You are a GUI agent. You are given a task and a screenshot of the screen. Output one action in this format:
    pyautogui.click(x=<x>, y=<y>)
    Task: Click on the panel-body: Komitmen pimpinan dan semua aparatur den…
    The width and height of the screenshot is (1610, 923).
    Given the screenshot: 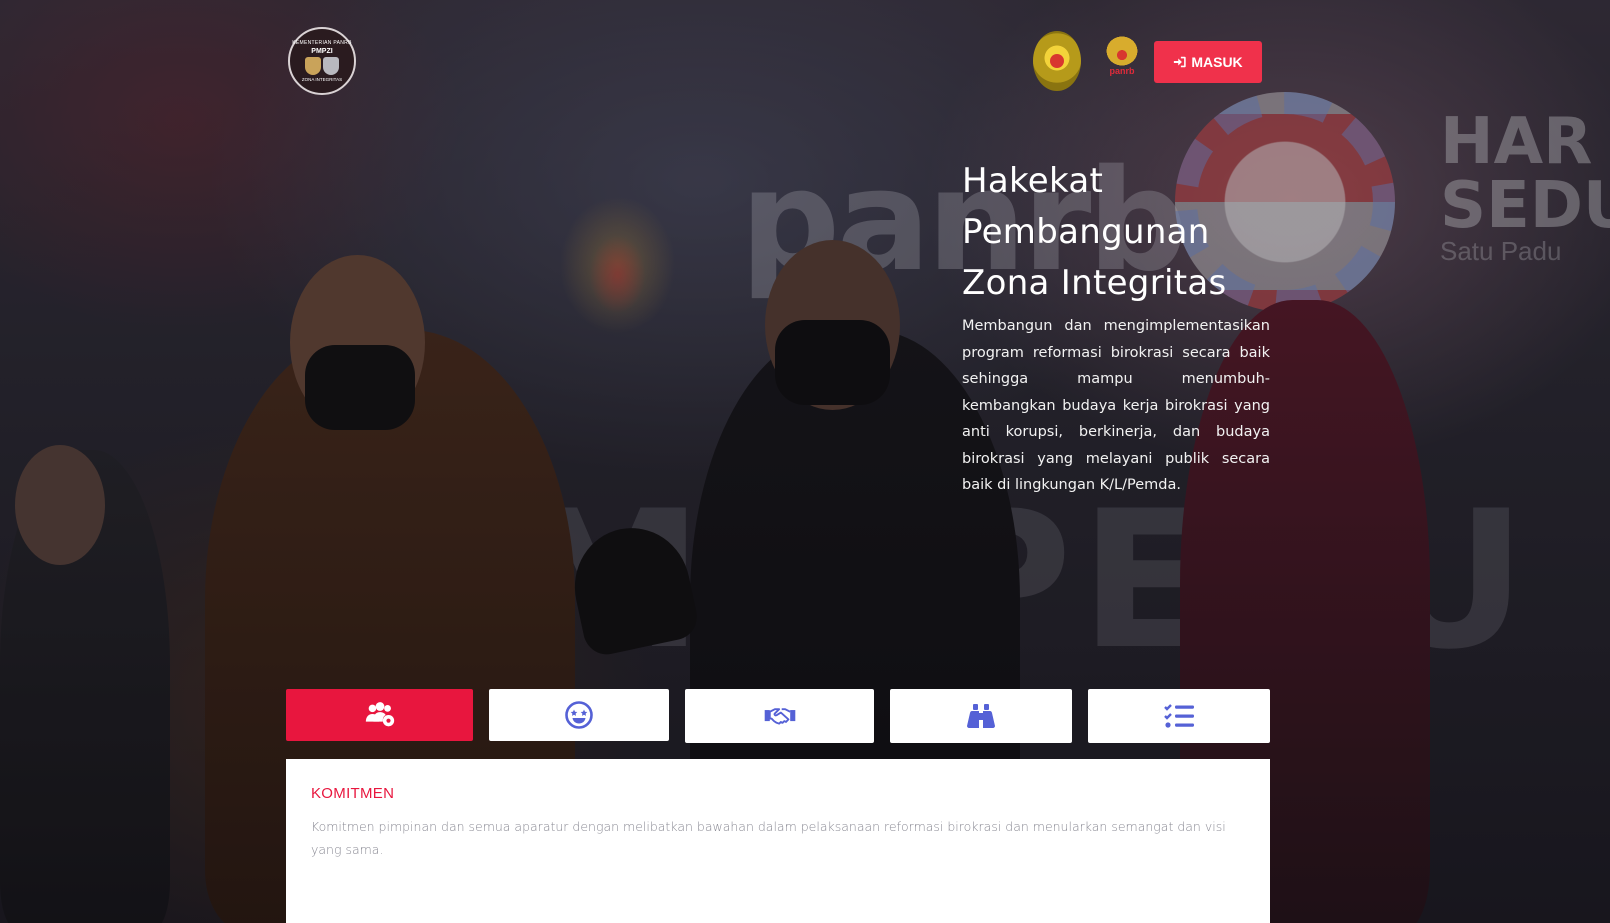 What is the action you would take?
    pyautogui.click(x=768, y=838)
    